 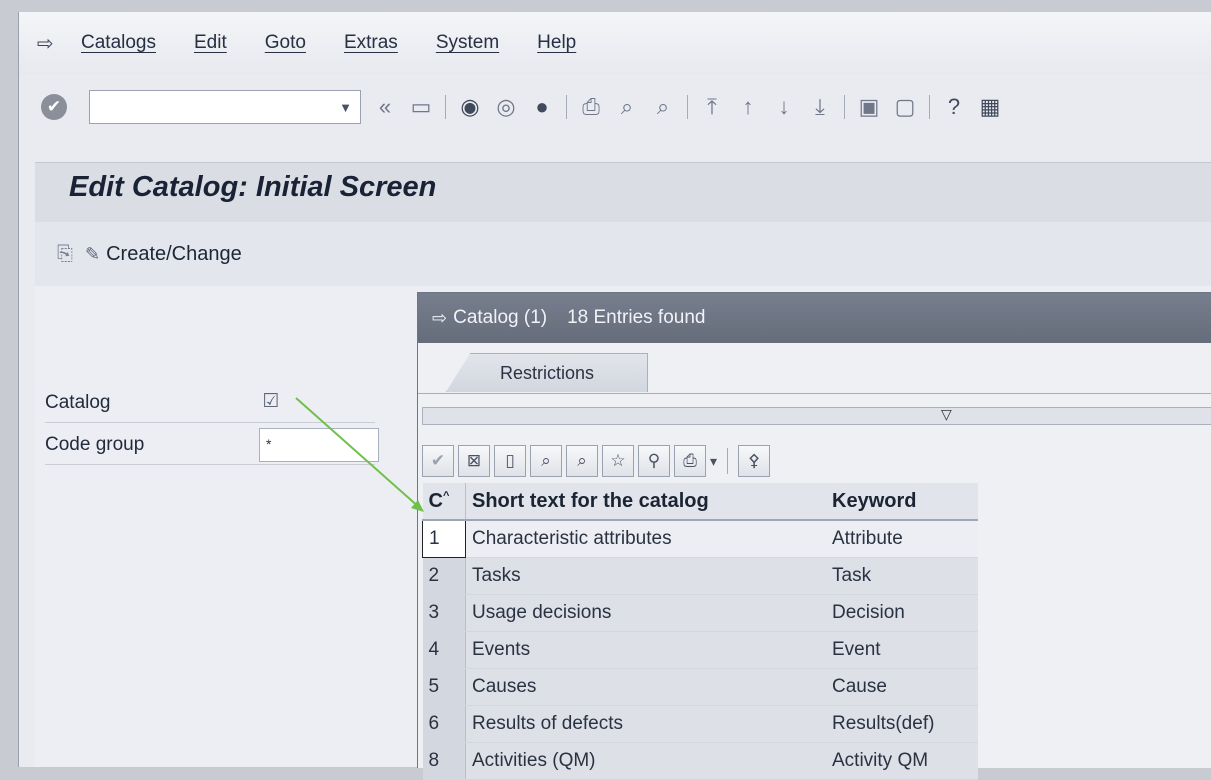 What do you see at coordinates (500, 317) in the screenshot?
I see `popup-title: Catalog (1)` at bounding box center [500, 317].